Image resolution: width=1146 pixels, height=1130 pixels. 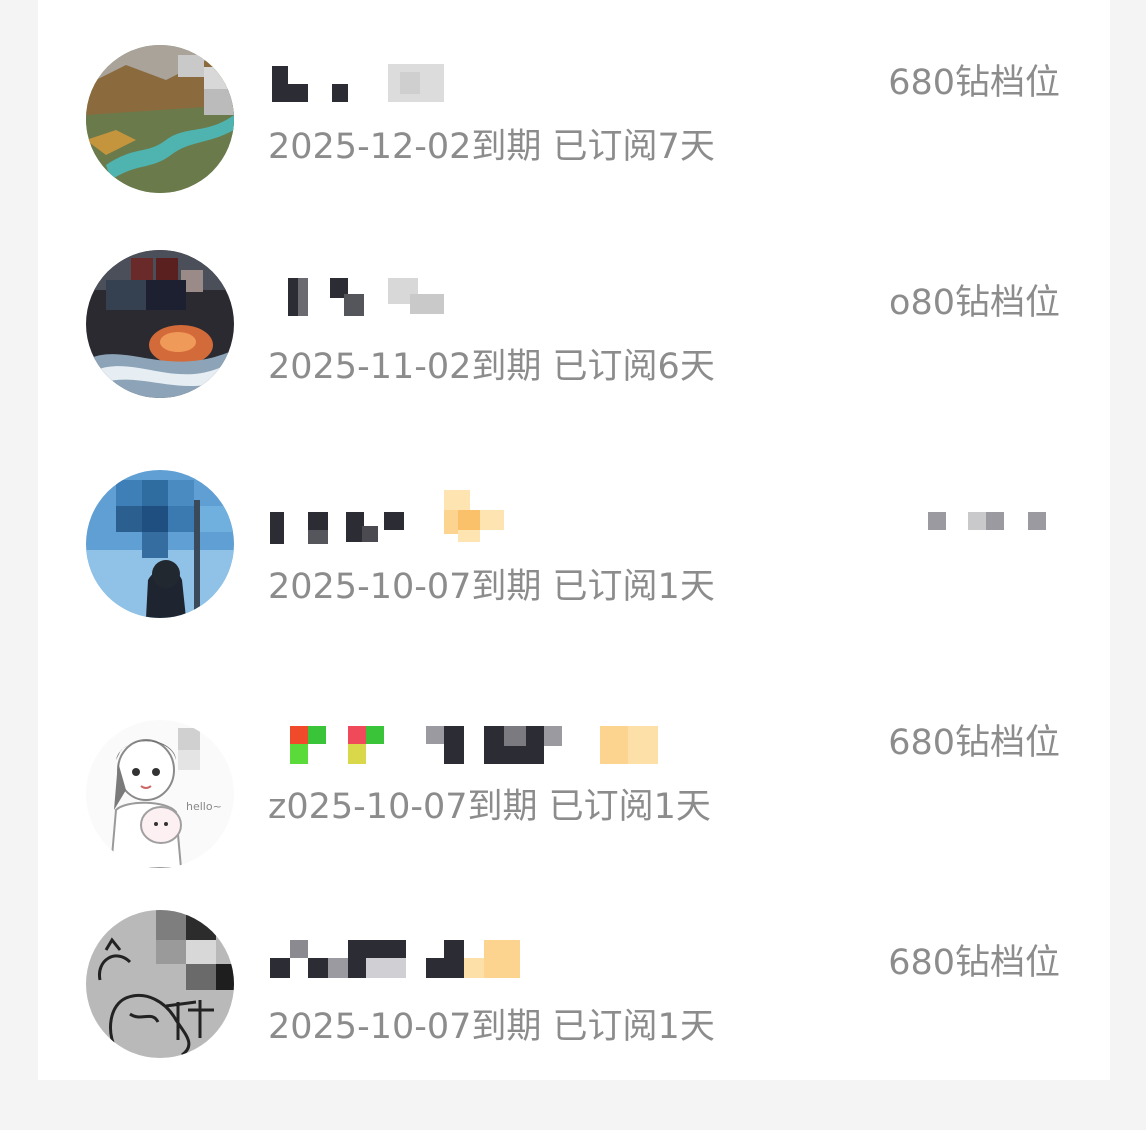 I want to click on expiry-date: z025-10-07到期, so click(x=403, y=807).